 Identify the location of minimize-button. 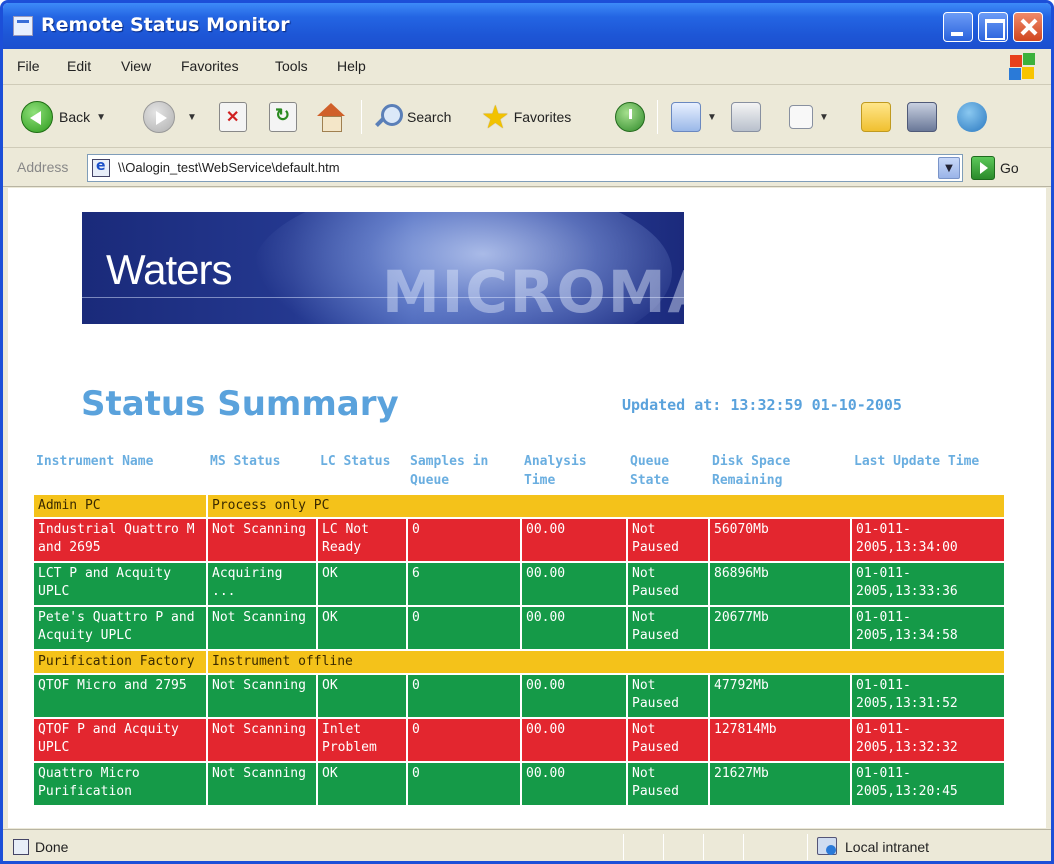
(958, 27).